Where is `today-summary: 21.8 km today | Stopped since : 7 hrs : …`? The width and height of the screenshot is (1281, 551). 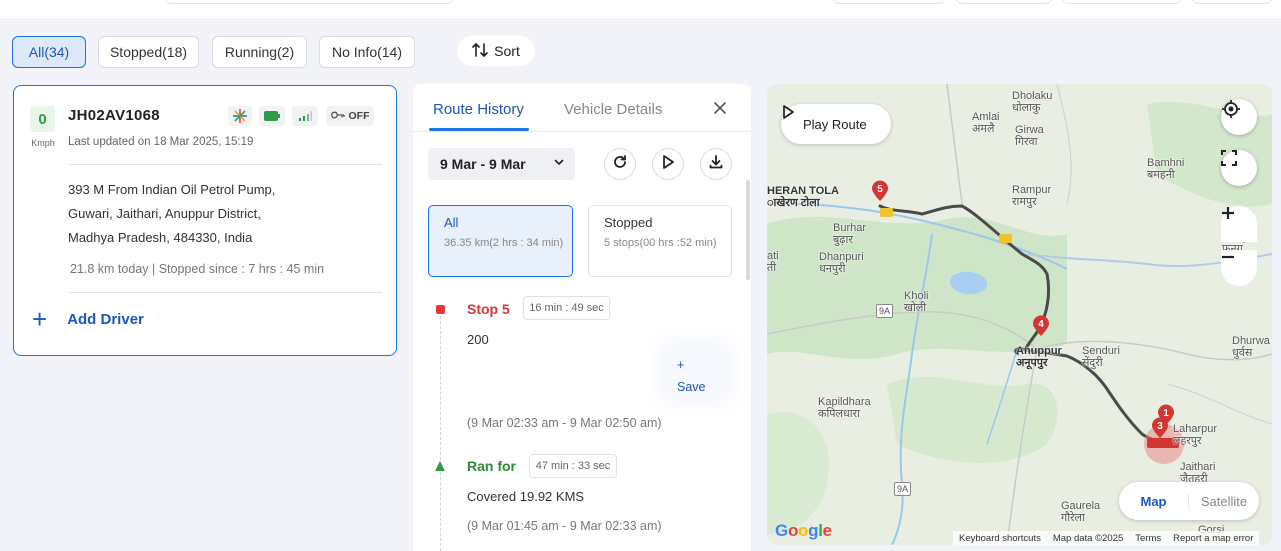 today-summary: 21.8 km today | Stopped since : 7 hrs : … is located at coordinates (197, 269).